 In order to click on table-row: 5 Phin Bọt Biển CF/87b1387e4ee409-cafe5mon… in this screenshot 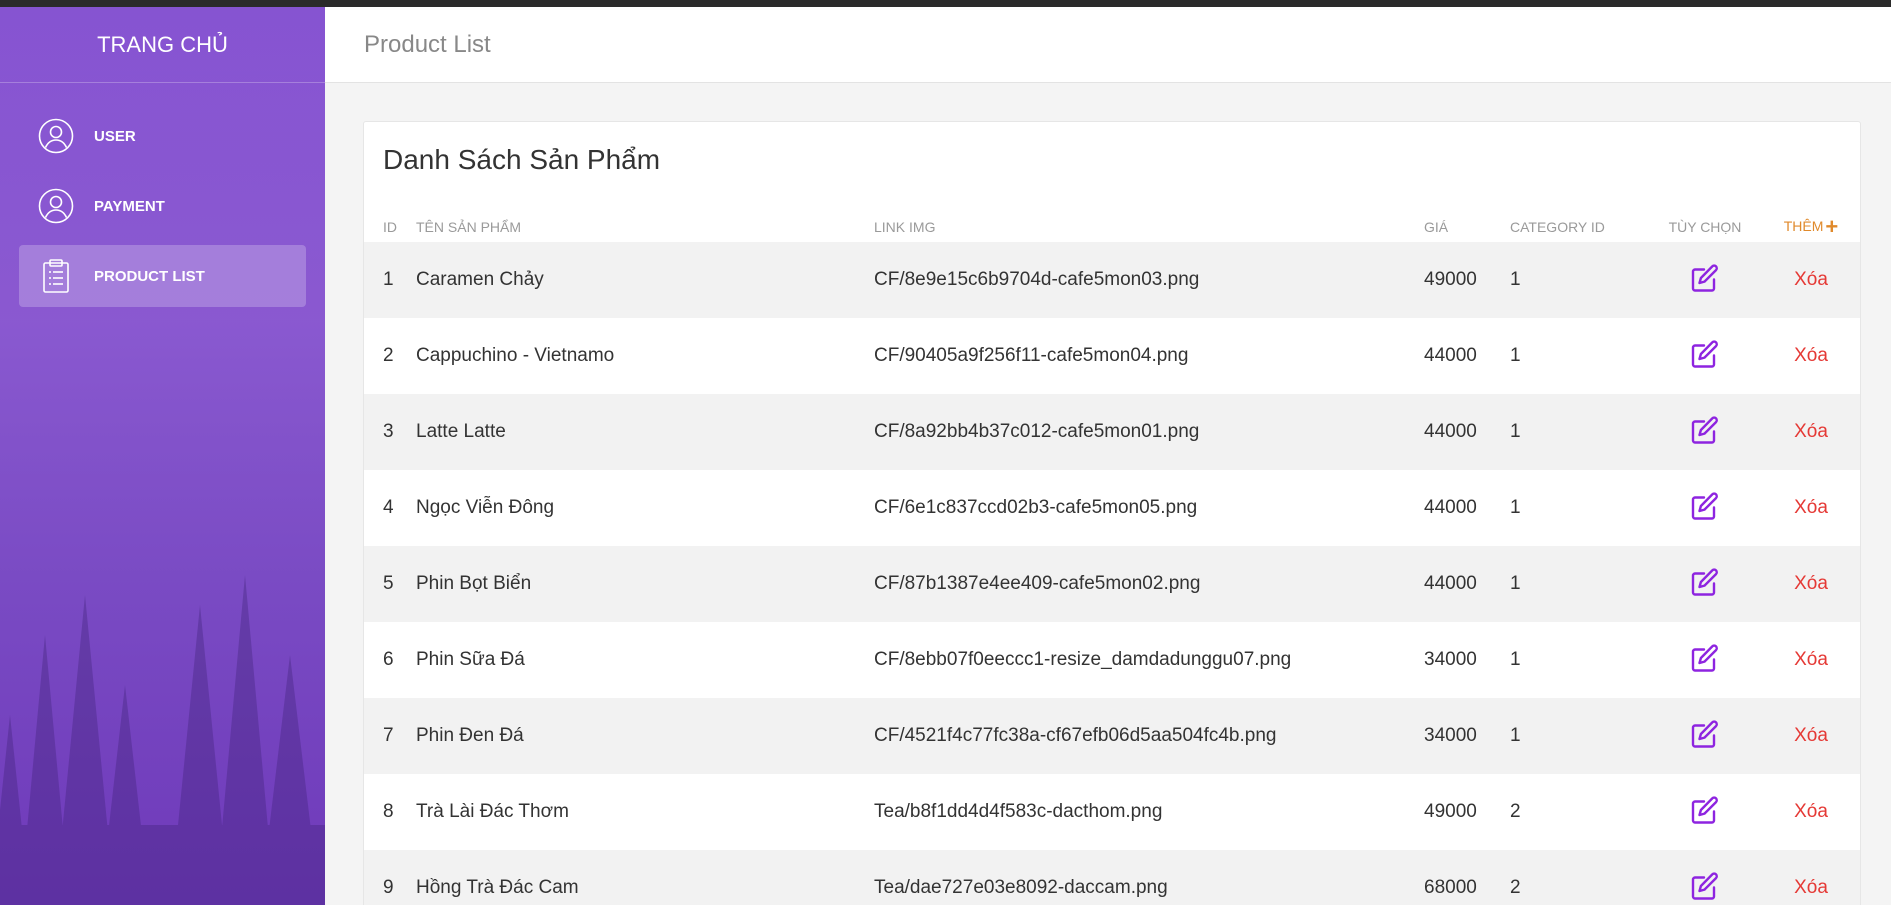, I will do `click(1112, 584)`.